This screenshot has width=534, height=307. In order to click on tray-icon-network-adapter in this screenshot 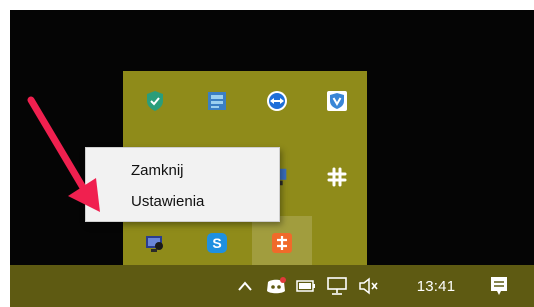, I will do `click(217, 101)`.